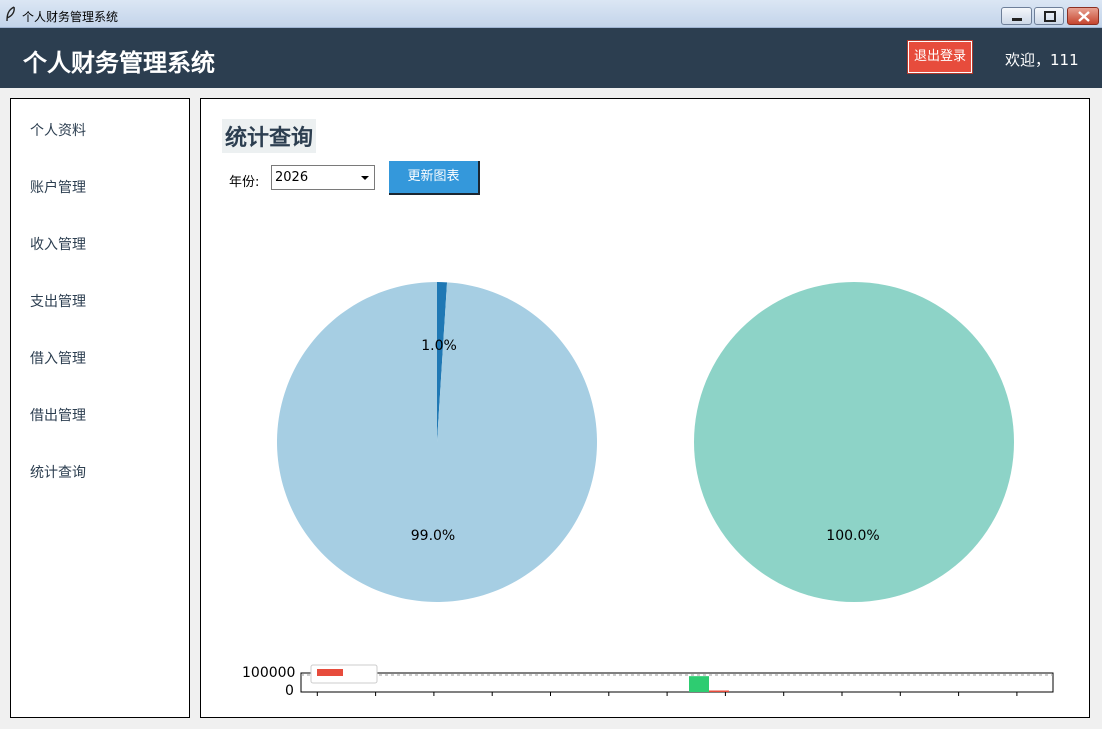 The height and width of the screenshot is (729, 1102). I want to click on welcome-text: 欢迎，111, so click(1042, 60).